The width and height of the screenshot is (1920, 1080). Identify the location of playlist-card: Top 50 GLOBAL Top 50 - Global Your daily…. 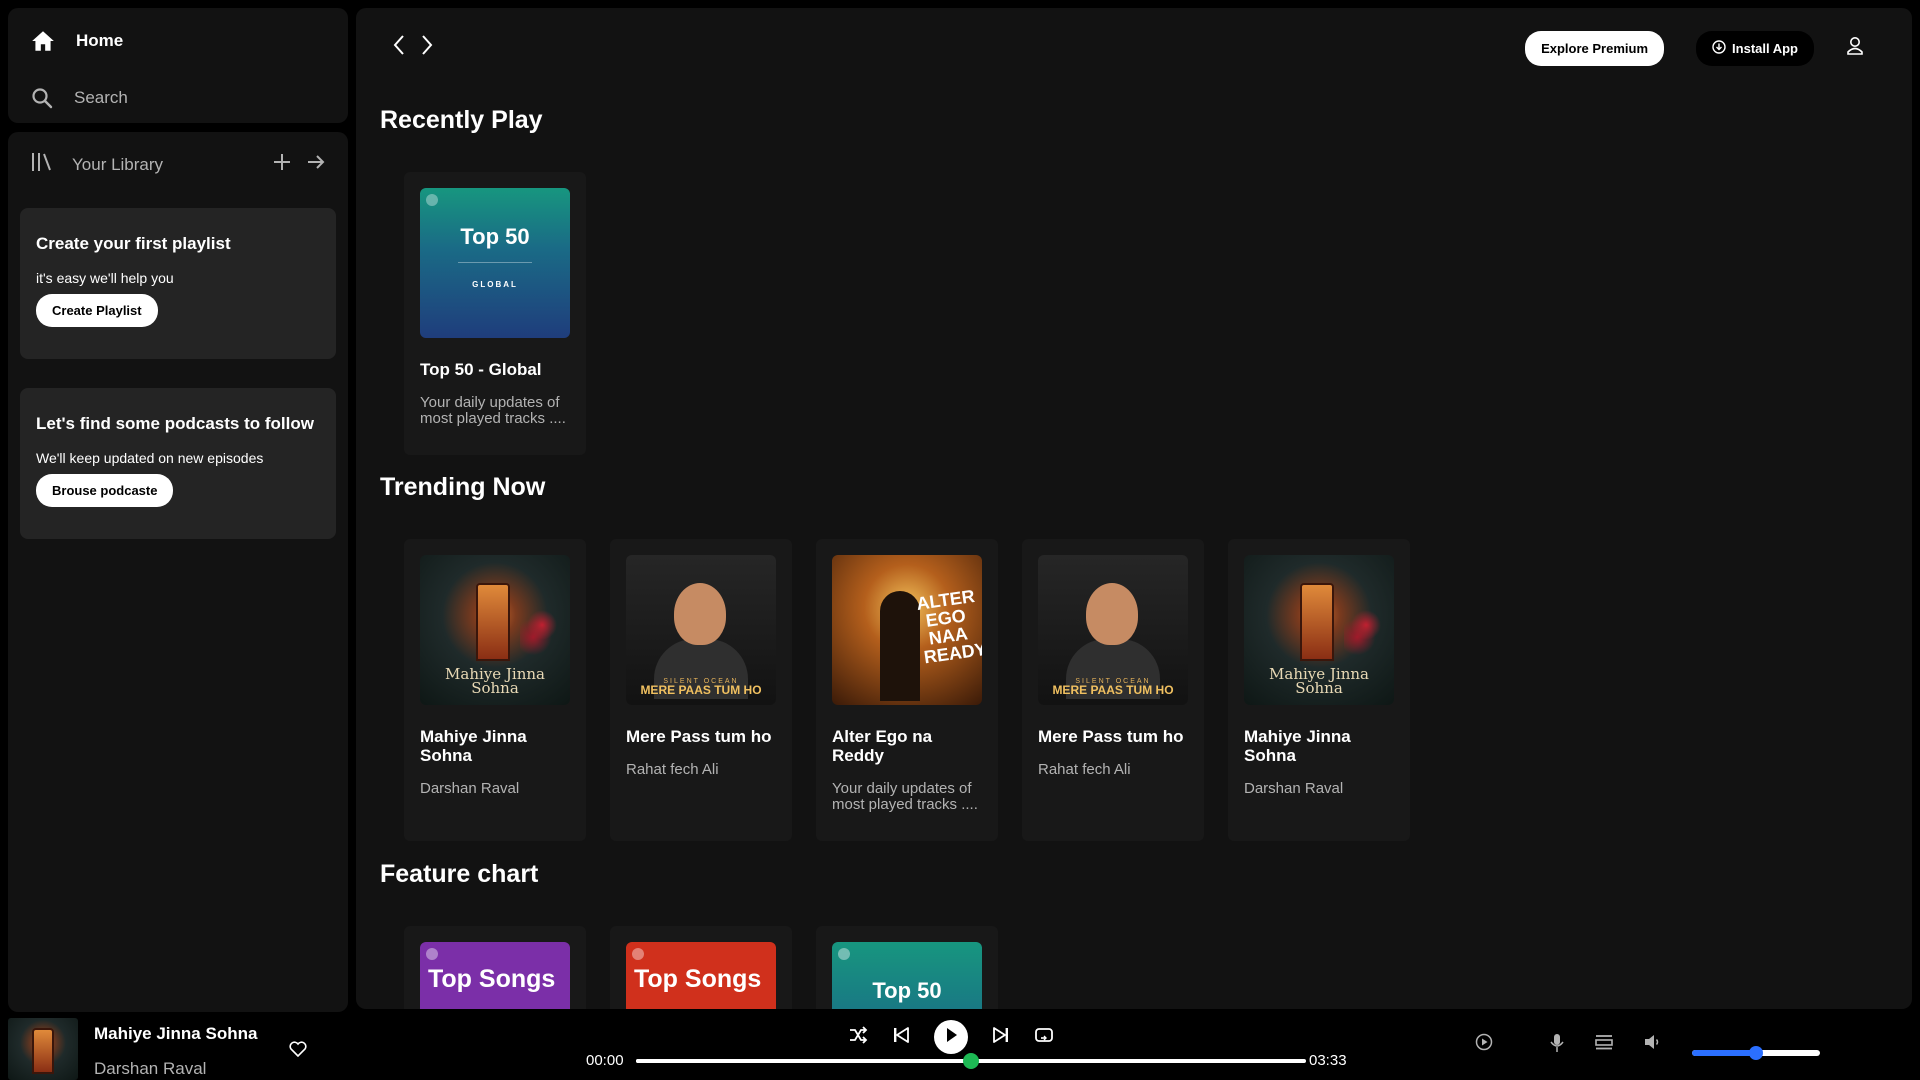
(495, 313).